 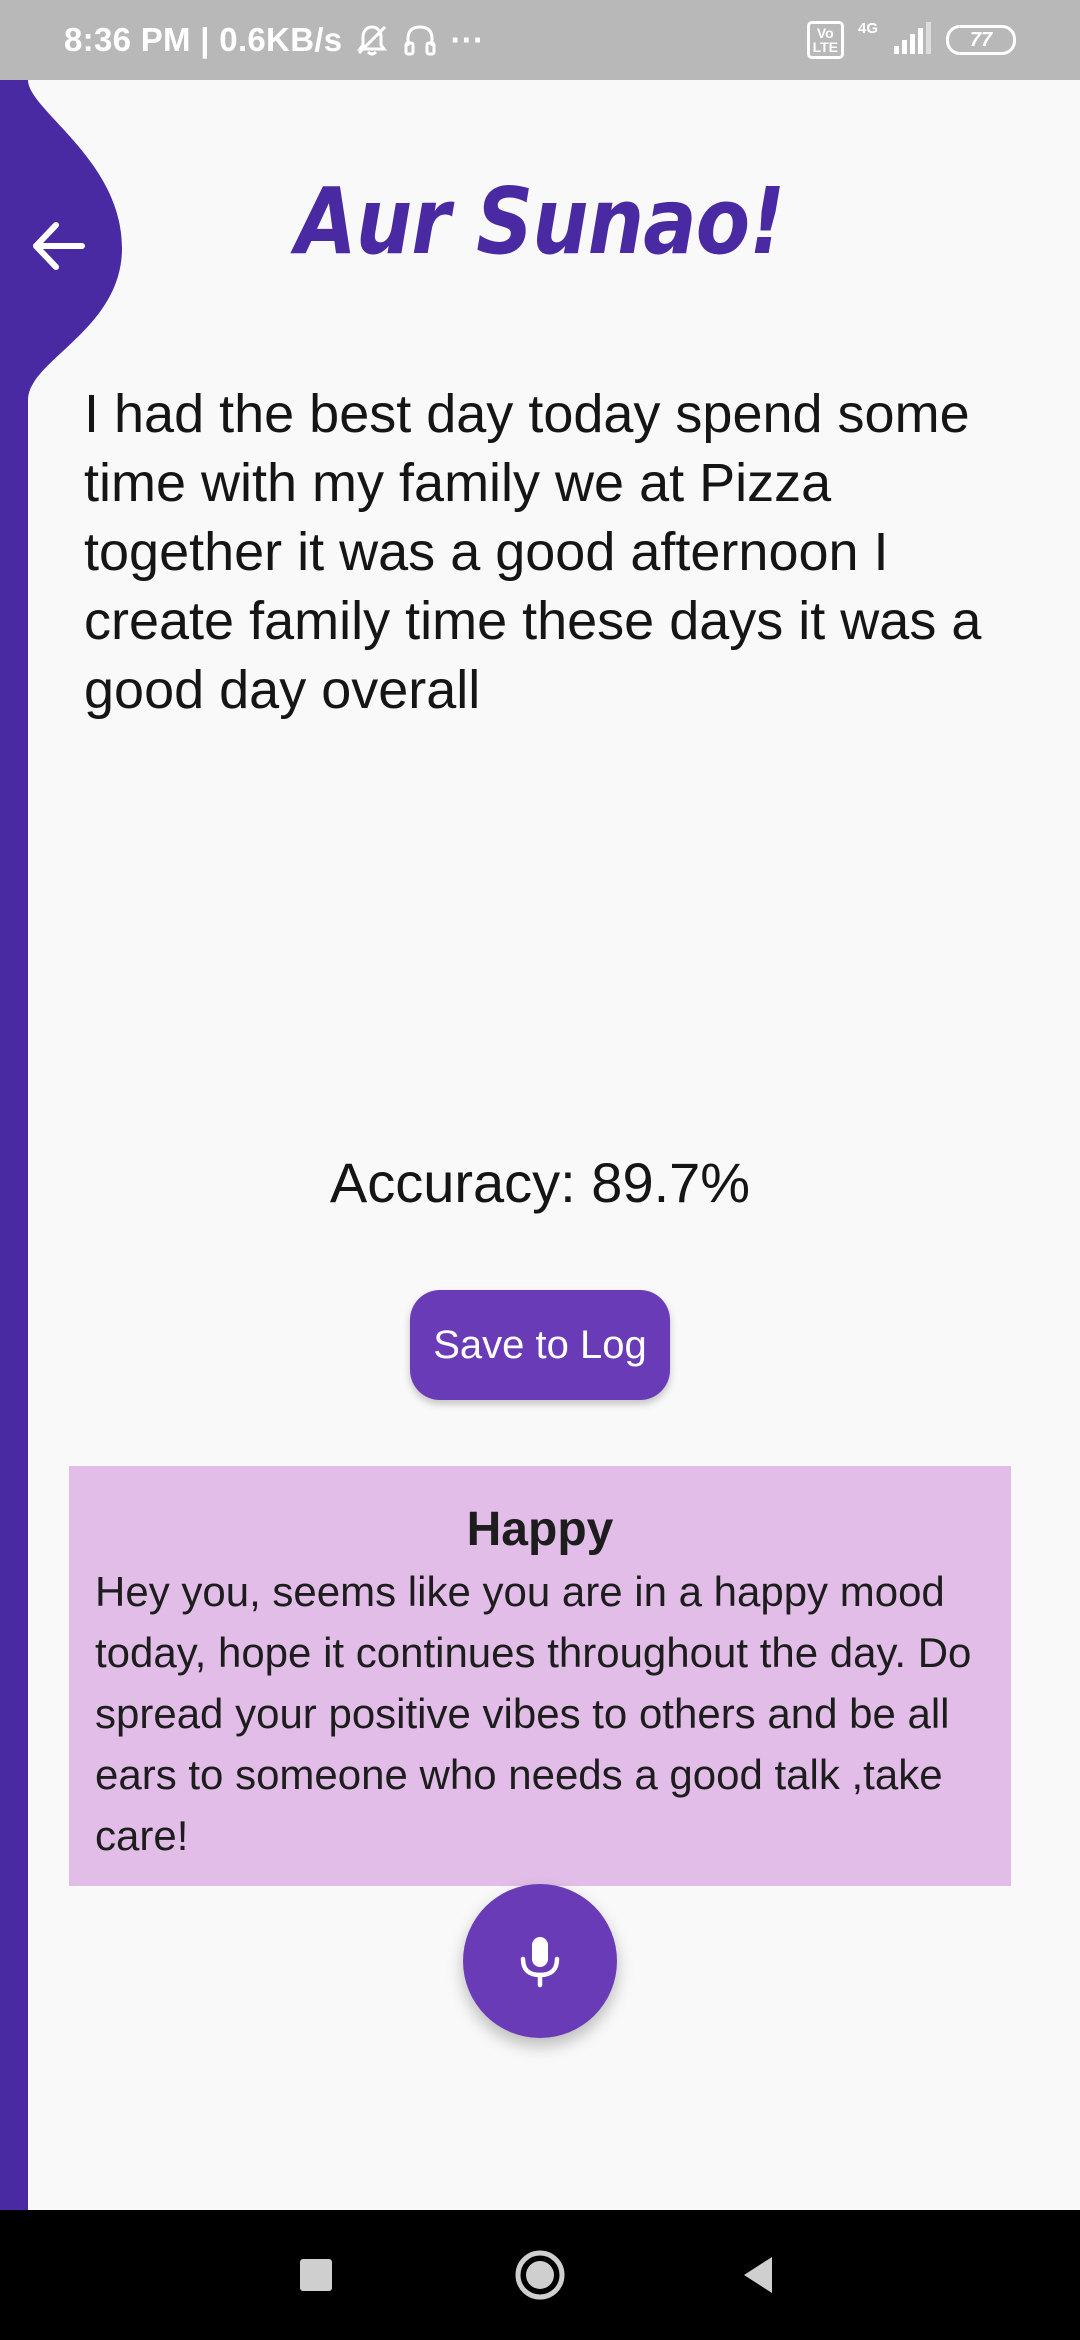 I want to click on microphone-button, so click(x=540, y=1961).